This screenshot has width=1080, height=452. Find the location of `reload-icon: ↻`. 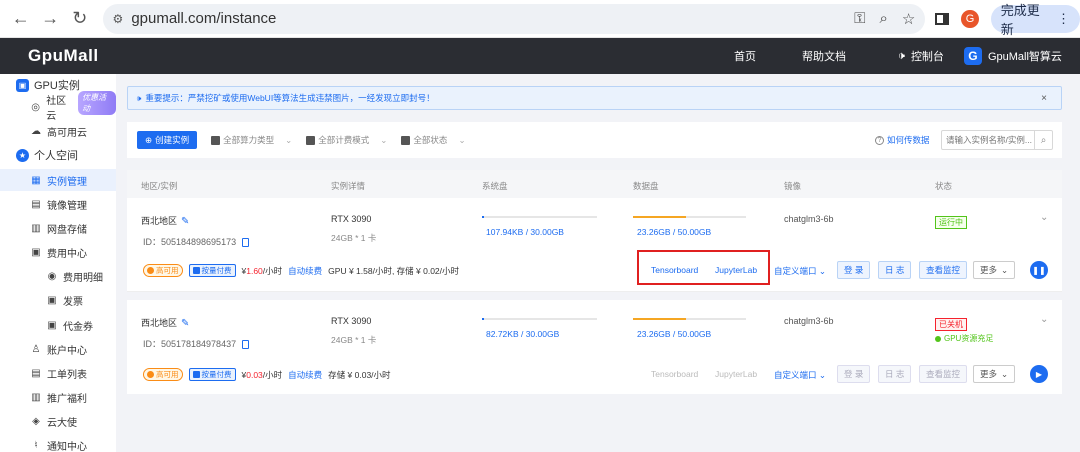

reload-icon: ↻ is located at coordinates (80, 19).